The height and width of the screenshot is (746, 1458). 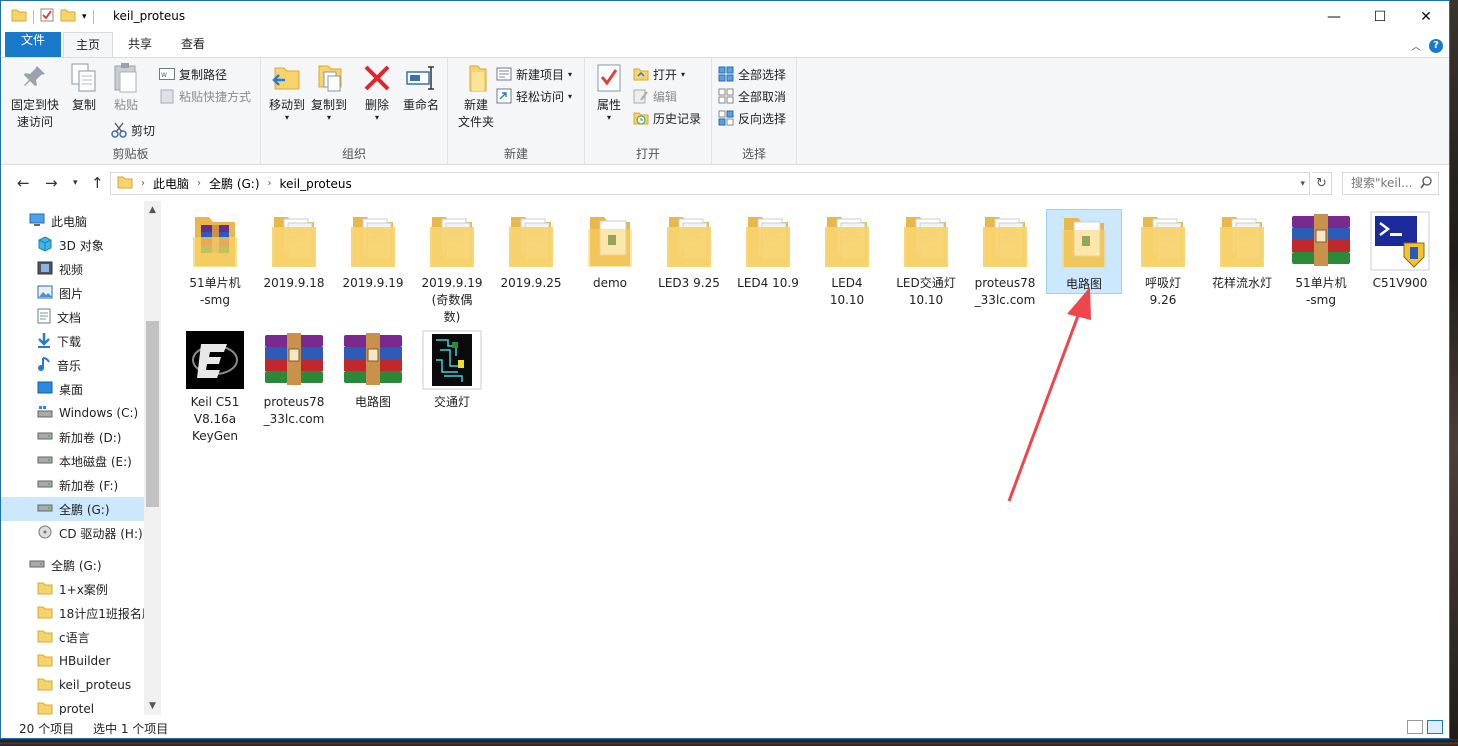 I want to click on nav-folder: 1+x案例, so click(x=72, y=589).